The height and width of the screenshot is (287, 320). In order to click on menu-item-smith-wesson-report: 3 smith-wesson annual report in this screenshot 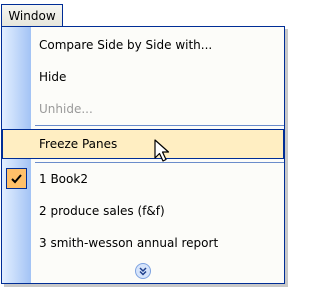, I will do `click(143, 243)`.